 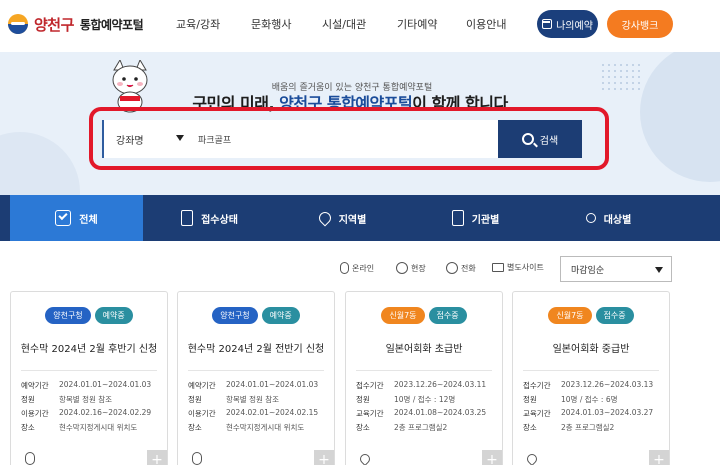 I want to click on search-input, so click(x=346, y=139).